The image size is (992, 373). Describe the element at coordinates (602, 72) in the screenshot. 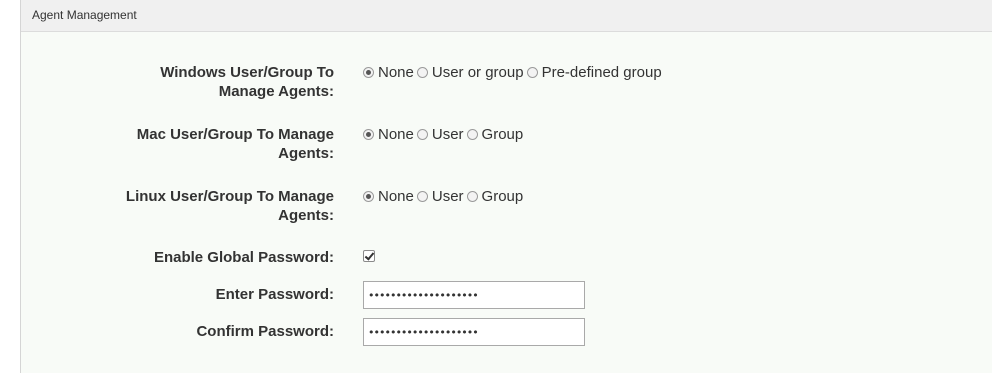

I see `windows-radio-predefined-group-label: Pre-defined group` at that location.